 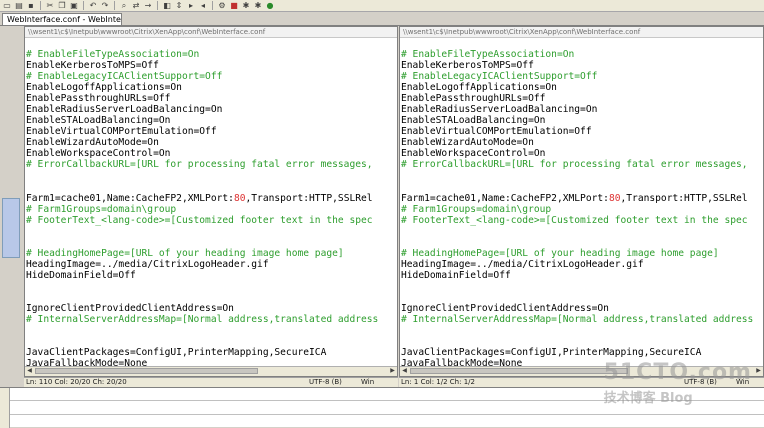 What do you see at coordinates (19, 5) in the screenshot?
I see `open-folder-icon: ▤` at bounding box center [19, 5].